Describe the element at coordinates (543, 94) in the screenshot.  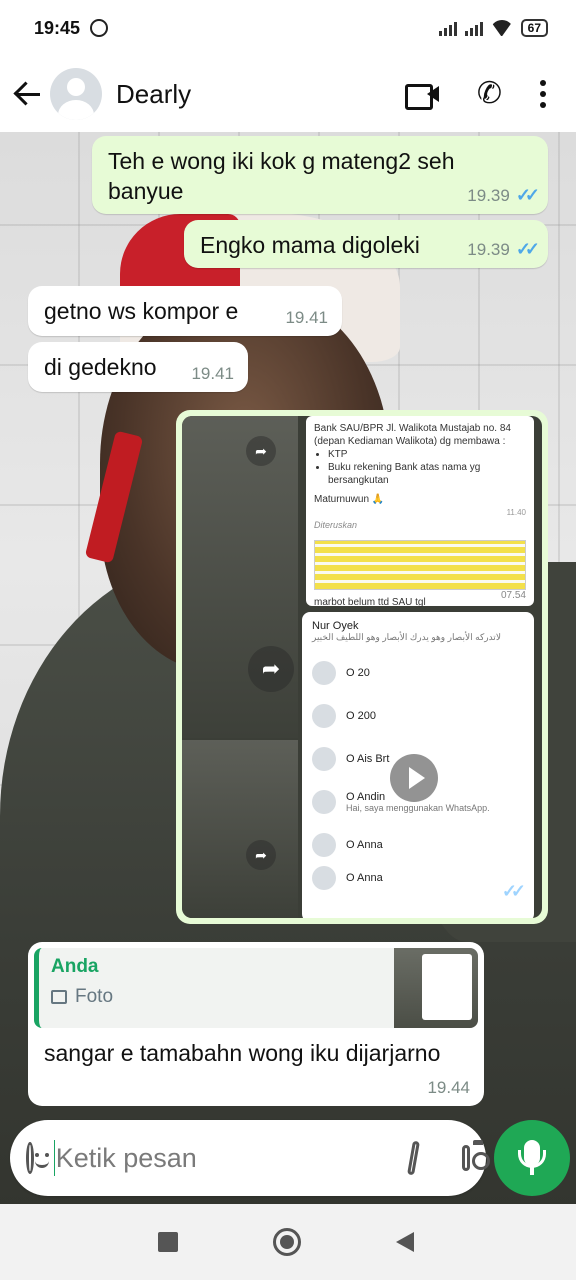
I see `more-options-icon` at that location.